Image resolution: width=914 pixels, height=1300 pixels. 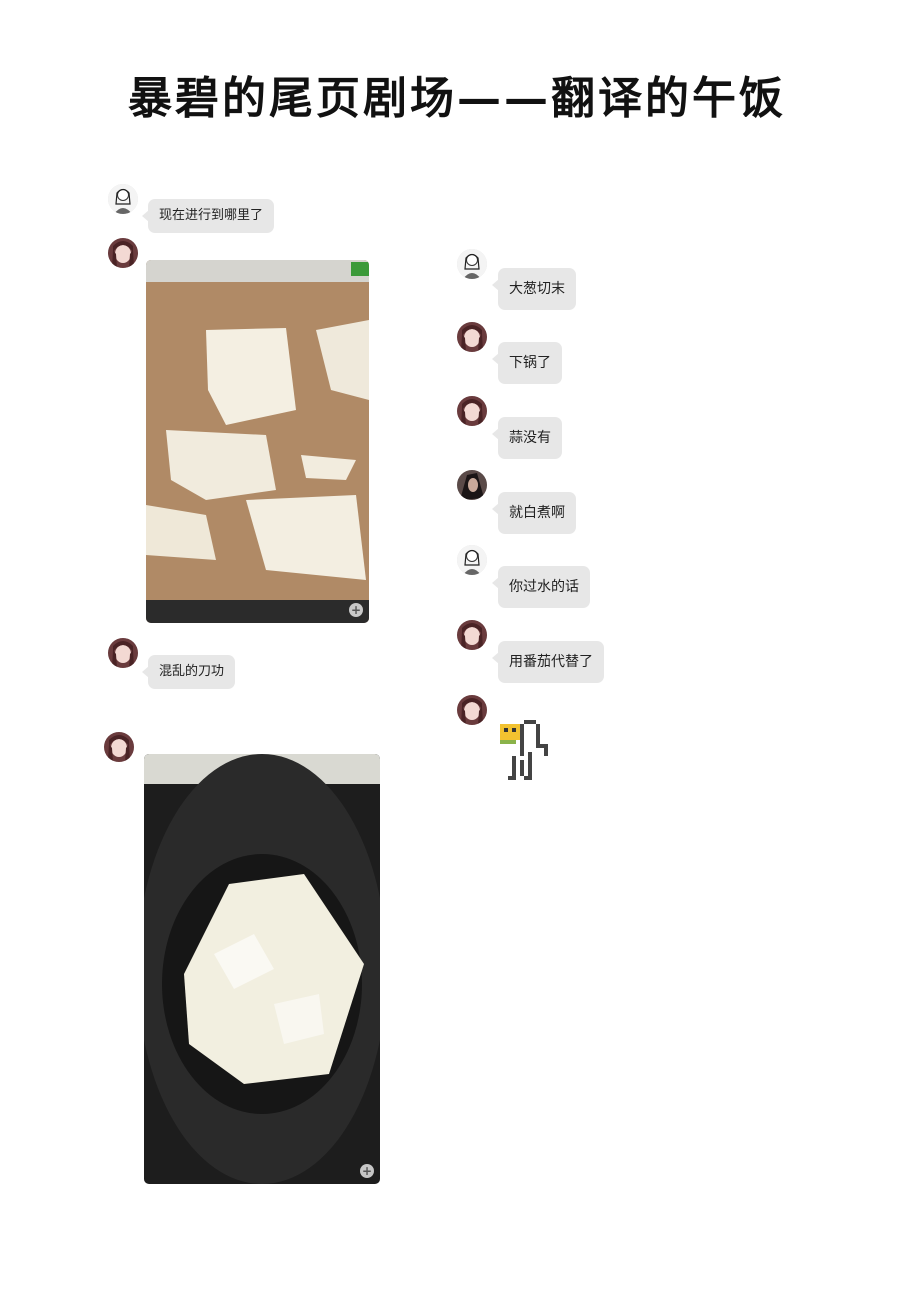 What do you see at coordinates (551, 662) in the screenshot?
I see `message-text: 用番茄代替了` at bounding box center [551, 662].